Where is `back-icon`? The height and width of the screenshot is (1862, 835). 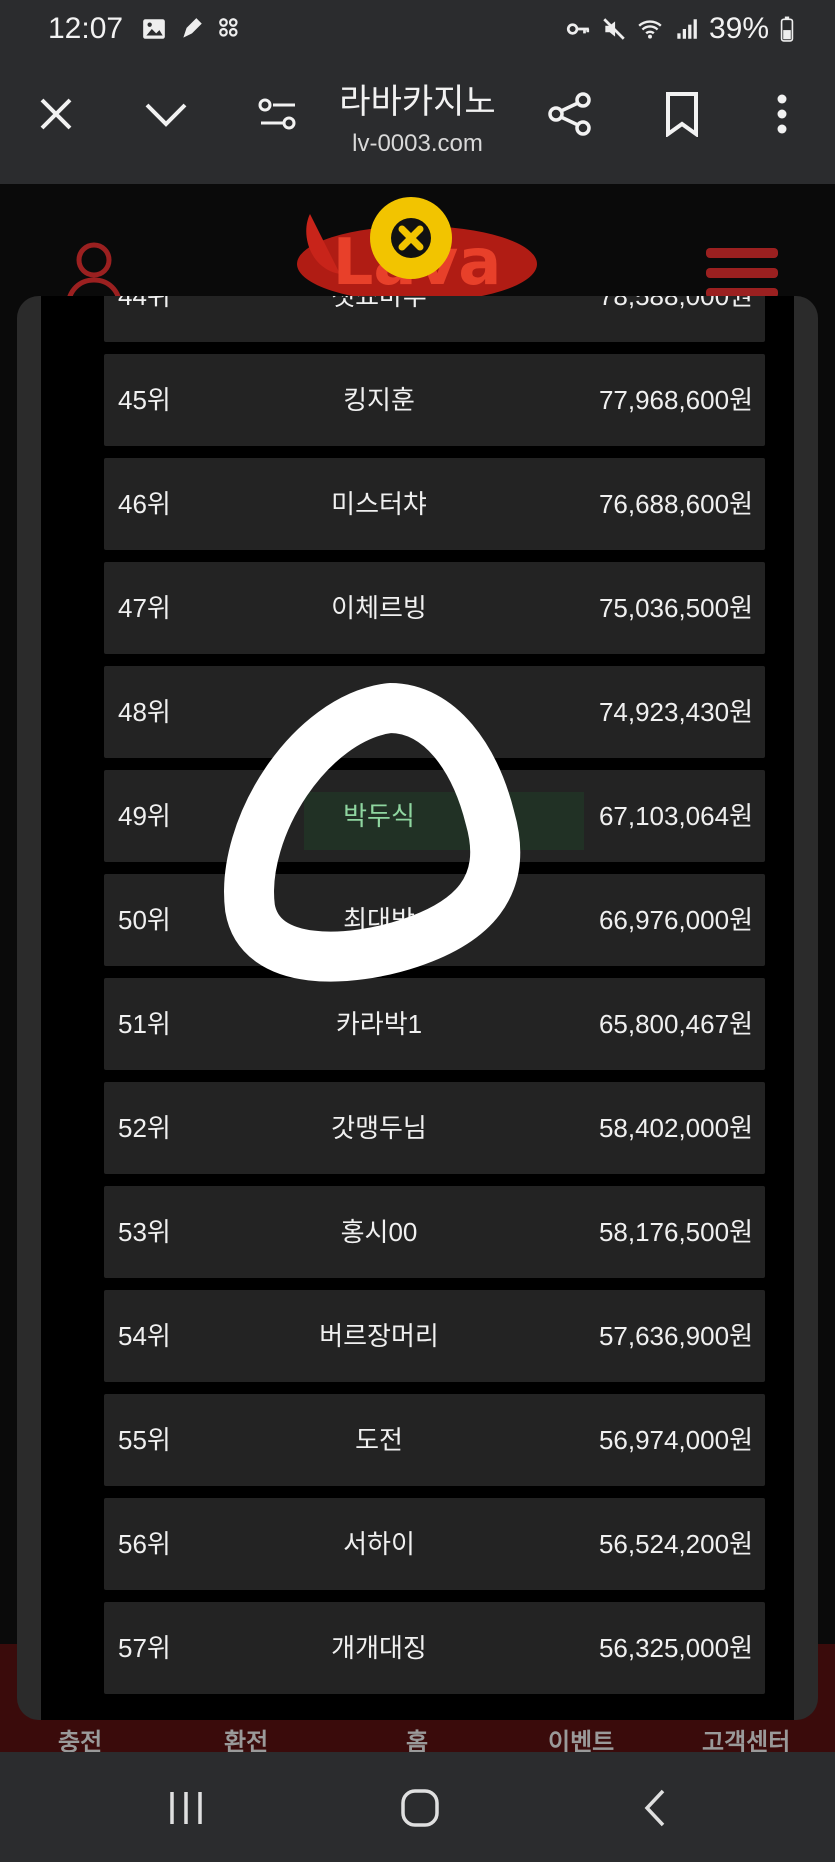 back-icon is located at coordinates (654, 1808).